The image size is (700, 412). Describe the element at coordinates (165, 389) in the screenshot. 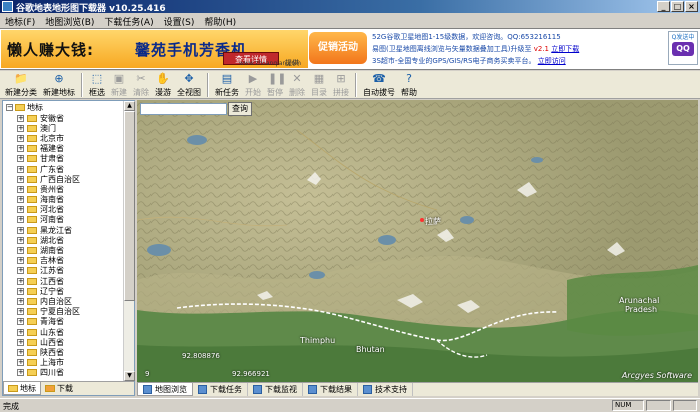

I see `tab-map-browse: 地图浏览` at that location.